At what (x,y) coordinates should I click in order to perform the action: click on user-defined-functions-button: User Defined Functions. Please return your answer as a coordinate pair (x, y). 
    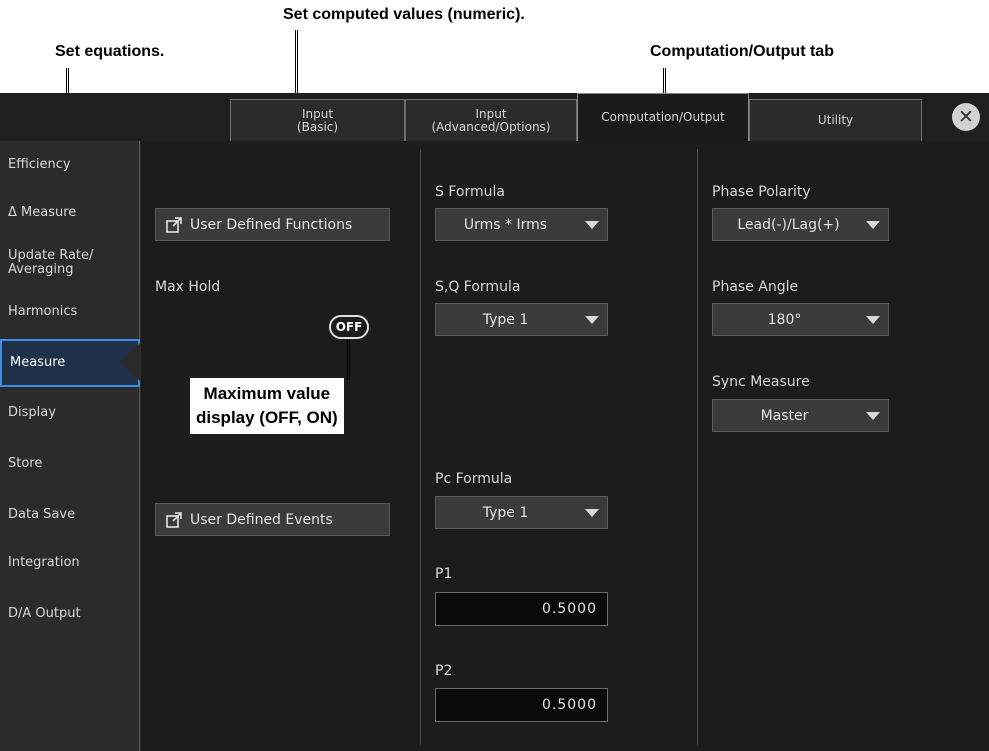
    Looking at the image, I should click on (272, 224).